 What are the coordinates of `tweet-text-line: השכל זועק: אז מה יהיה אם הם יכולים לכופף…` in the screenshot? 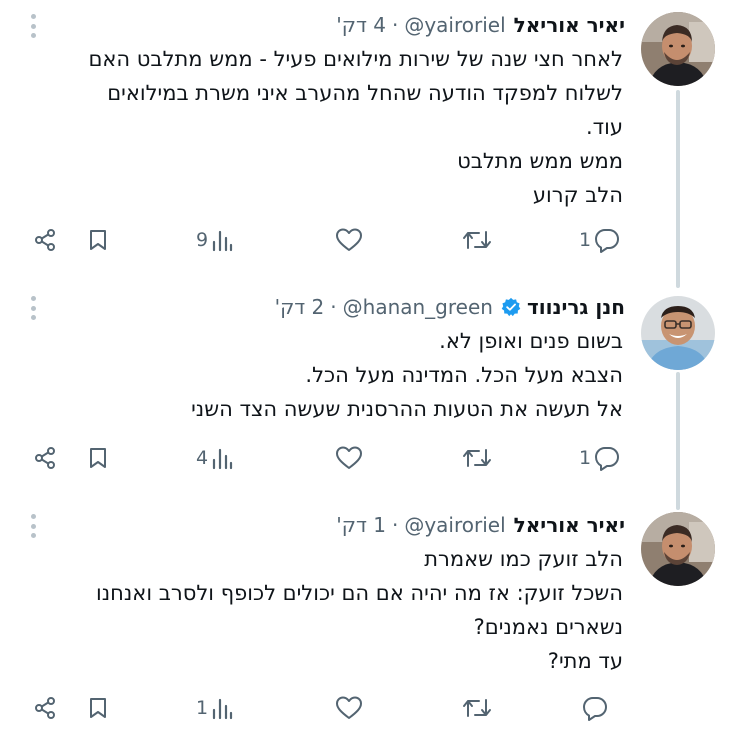 It's located at (359, 593).